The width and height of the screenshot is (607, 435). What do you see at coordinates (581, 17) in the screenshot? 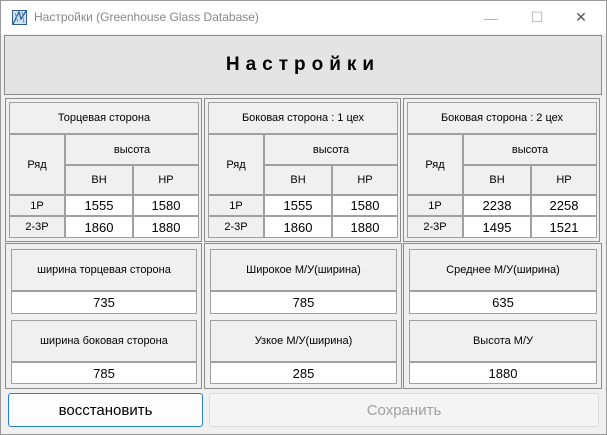
I see `close-button: ✕` at bounding box center [581, 17].